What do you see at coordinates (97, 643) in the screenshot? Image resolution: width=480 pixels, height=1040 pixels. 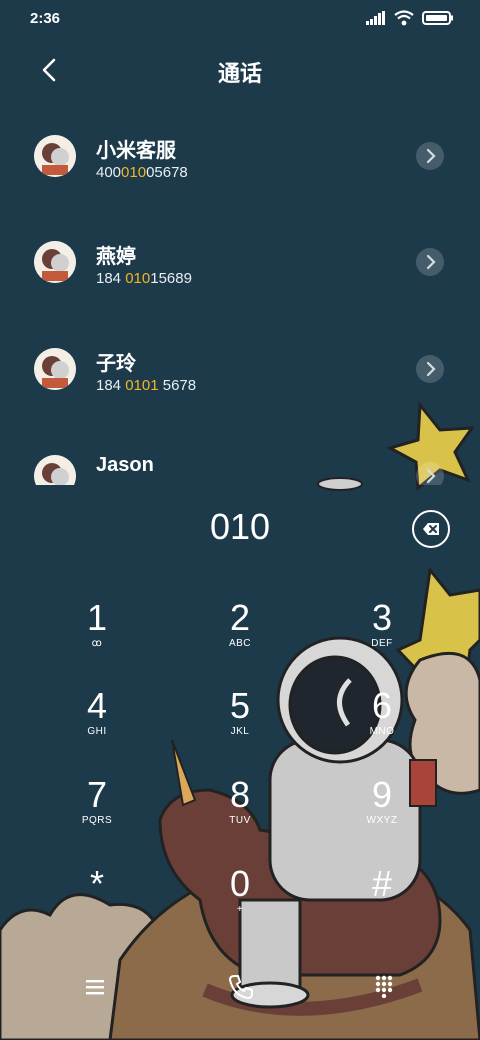 I see `voicemail-icon: ꝏ` at bounding box center [97, 643].